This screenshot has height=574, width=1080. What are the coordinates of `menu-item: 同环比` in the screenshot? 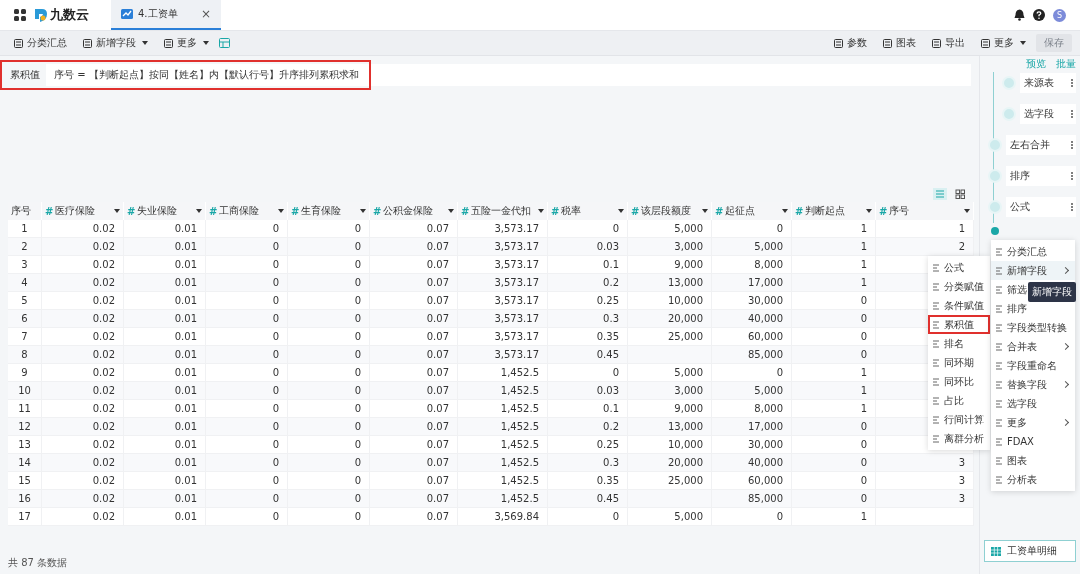 It's located at (959, 381).